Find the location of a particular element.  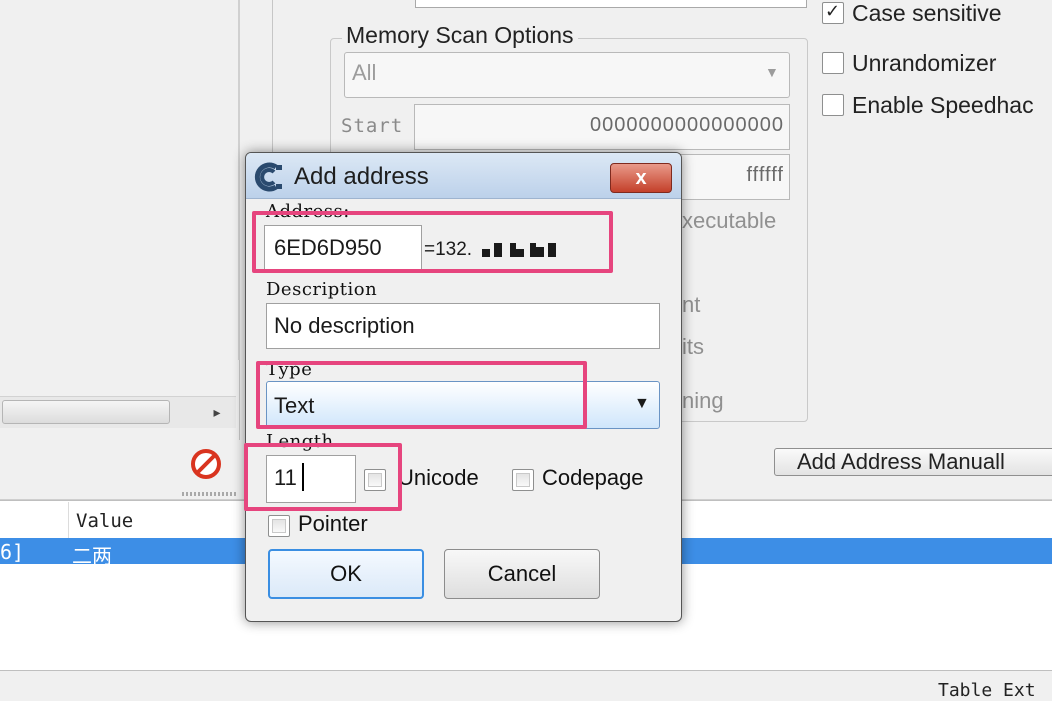

row-value: 二两 is located at coordinates (92, 557).